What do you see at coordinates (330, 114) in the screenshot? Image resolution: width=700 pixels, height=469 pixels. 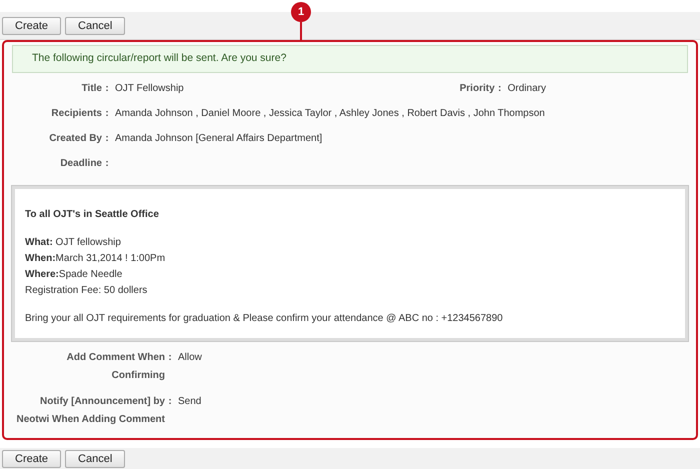 I see `field-value: Amanda Johnson , Daniel Moore , Jessica Taylor , Ashley Jones , Robert Davis , John Thompson` at bounding box center [330, 114].